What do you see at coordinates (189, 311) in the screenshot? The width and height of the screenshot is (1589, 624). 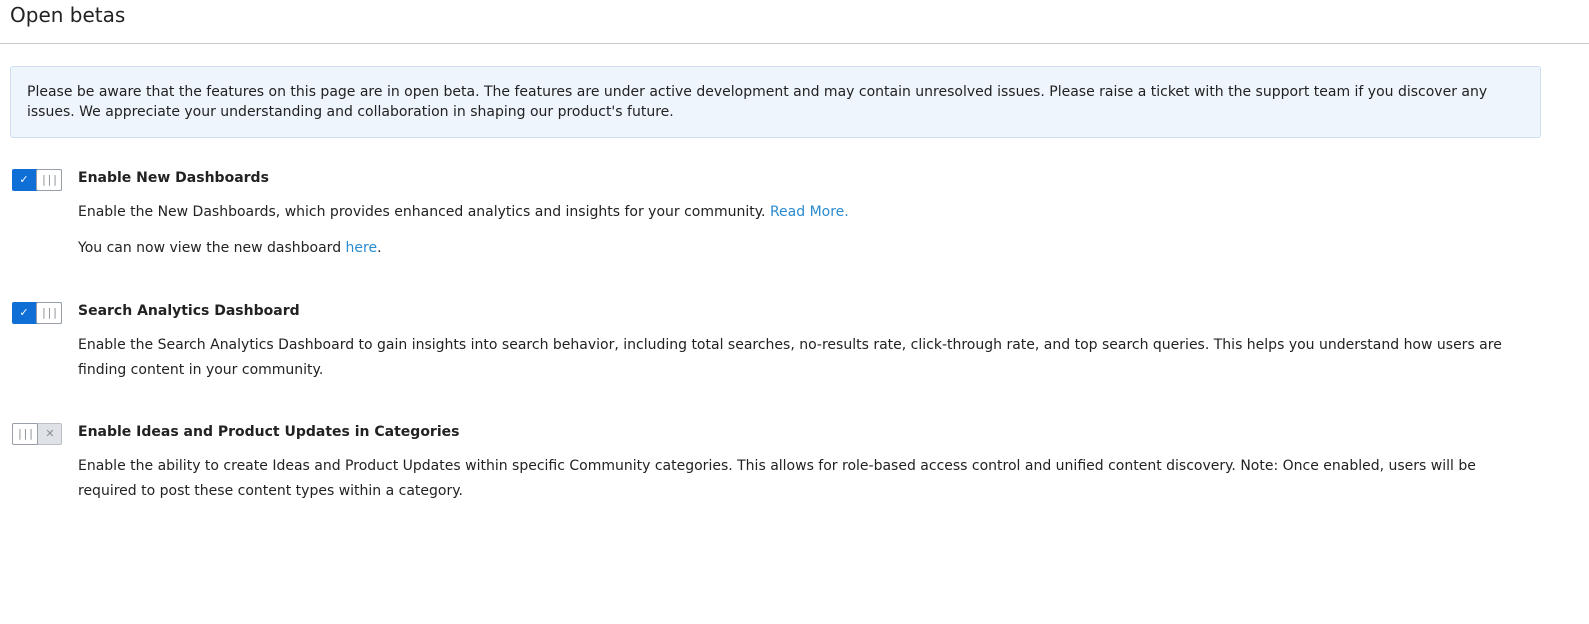 I see `feature-title: Search Analytics Dashboard` at bounding box center [189, 311].